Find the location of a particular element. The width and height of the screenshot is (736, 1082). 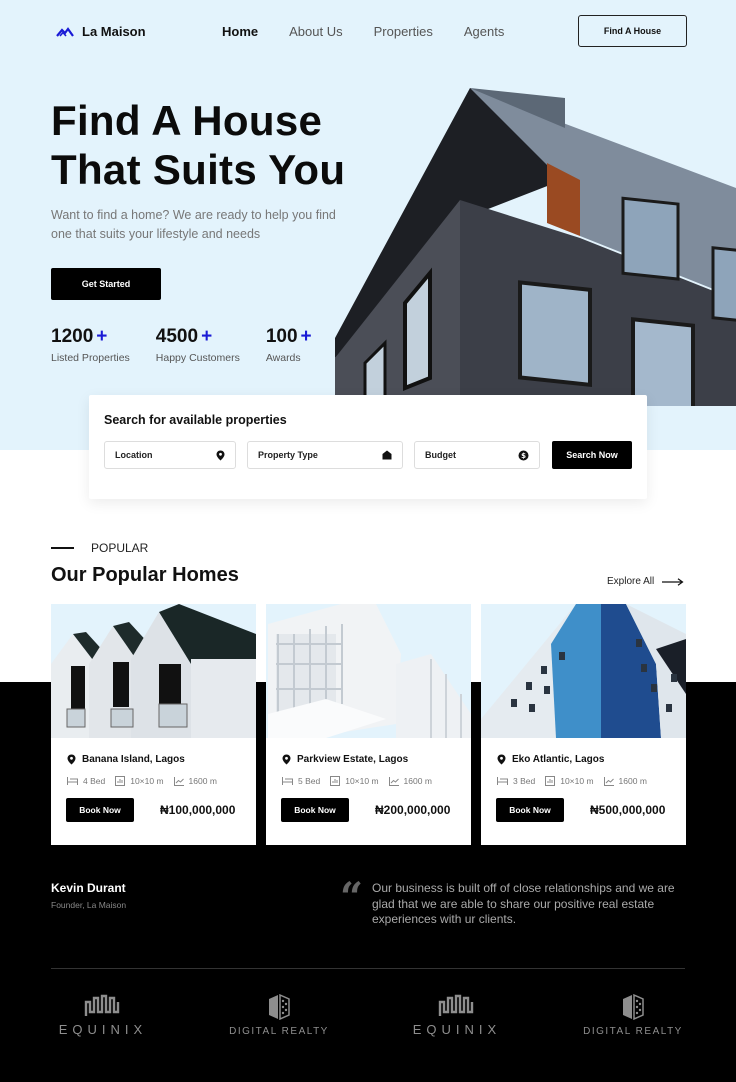

home-location: Parkview Estate, Lagos is located at coordinates (345, 759).